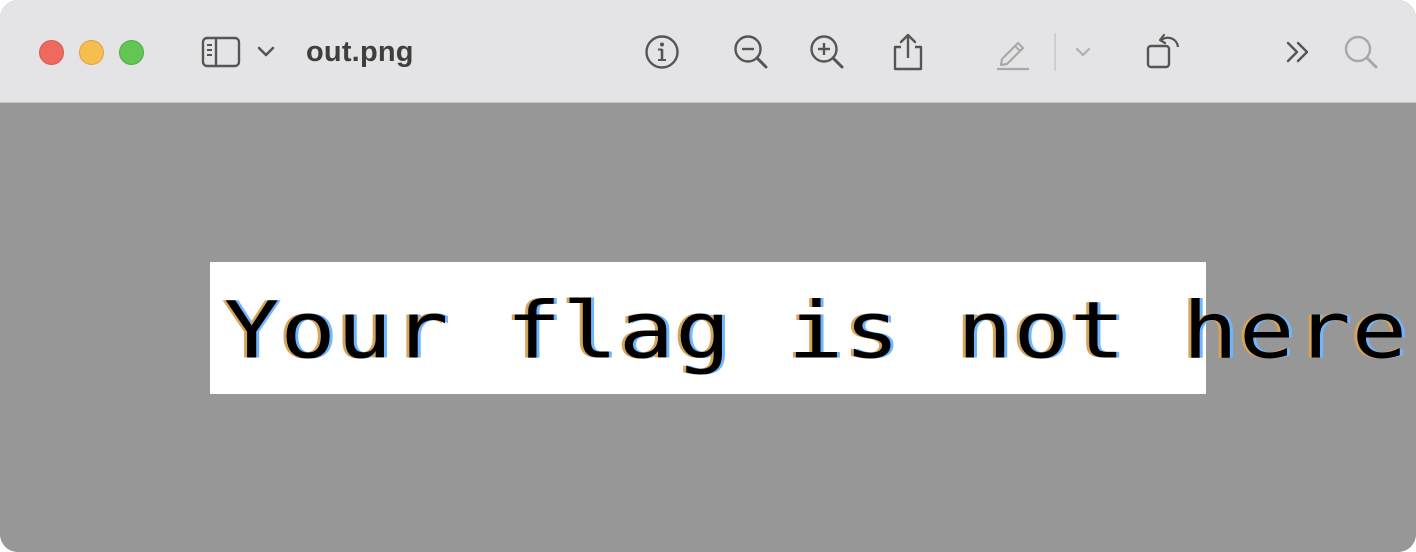 Image resolution: width=1416 pixels, height=552 pixels. I want to click on share-button, so click(908, 52).